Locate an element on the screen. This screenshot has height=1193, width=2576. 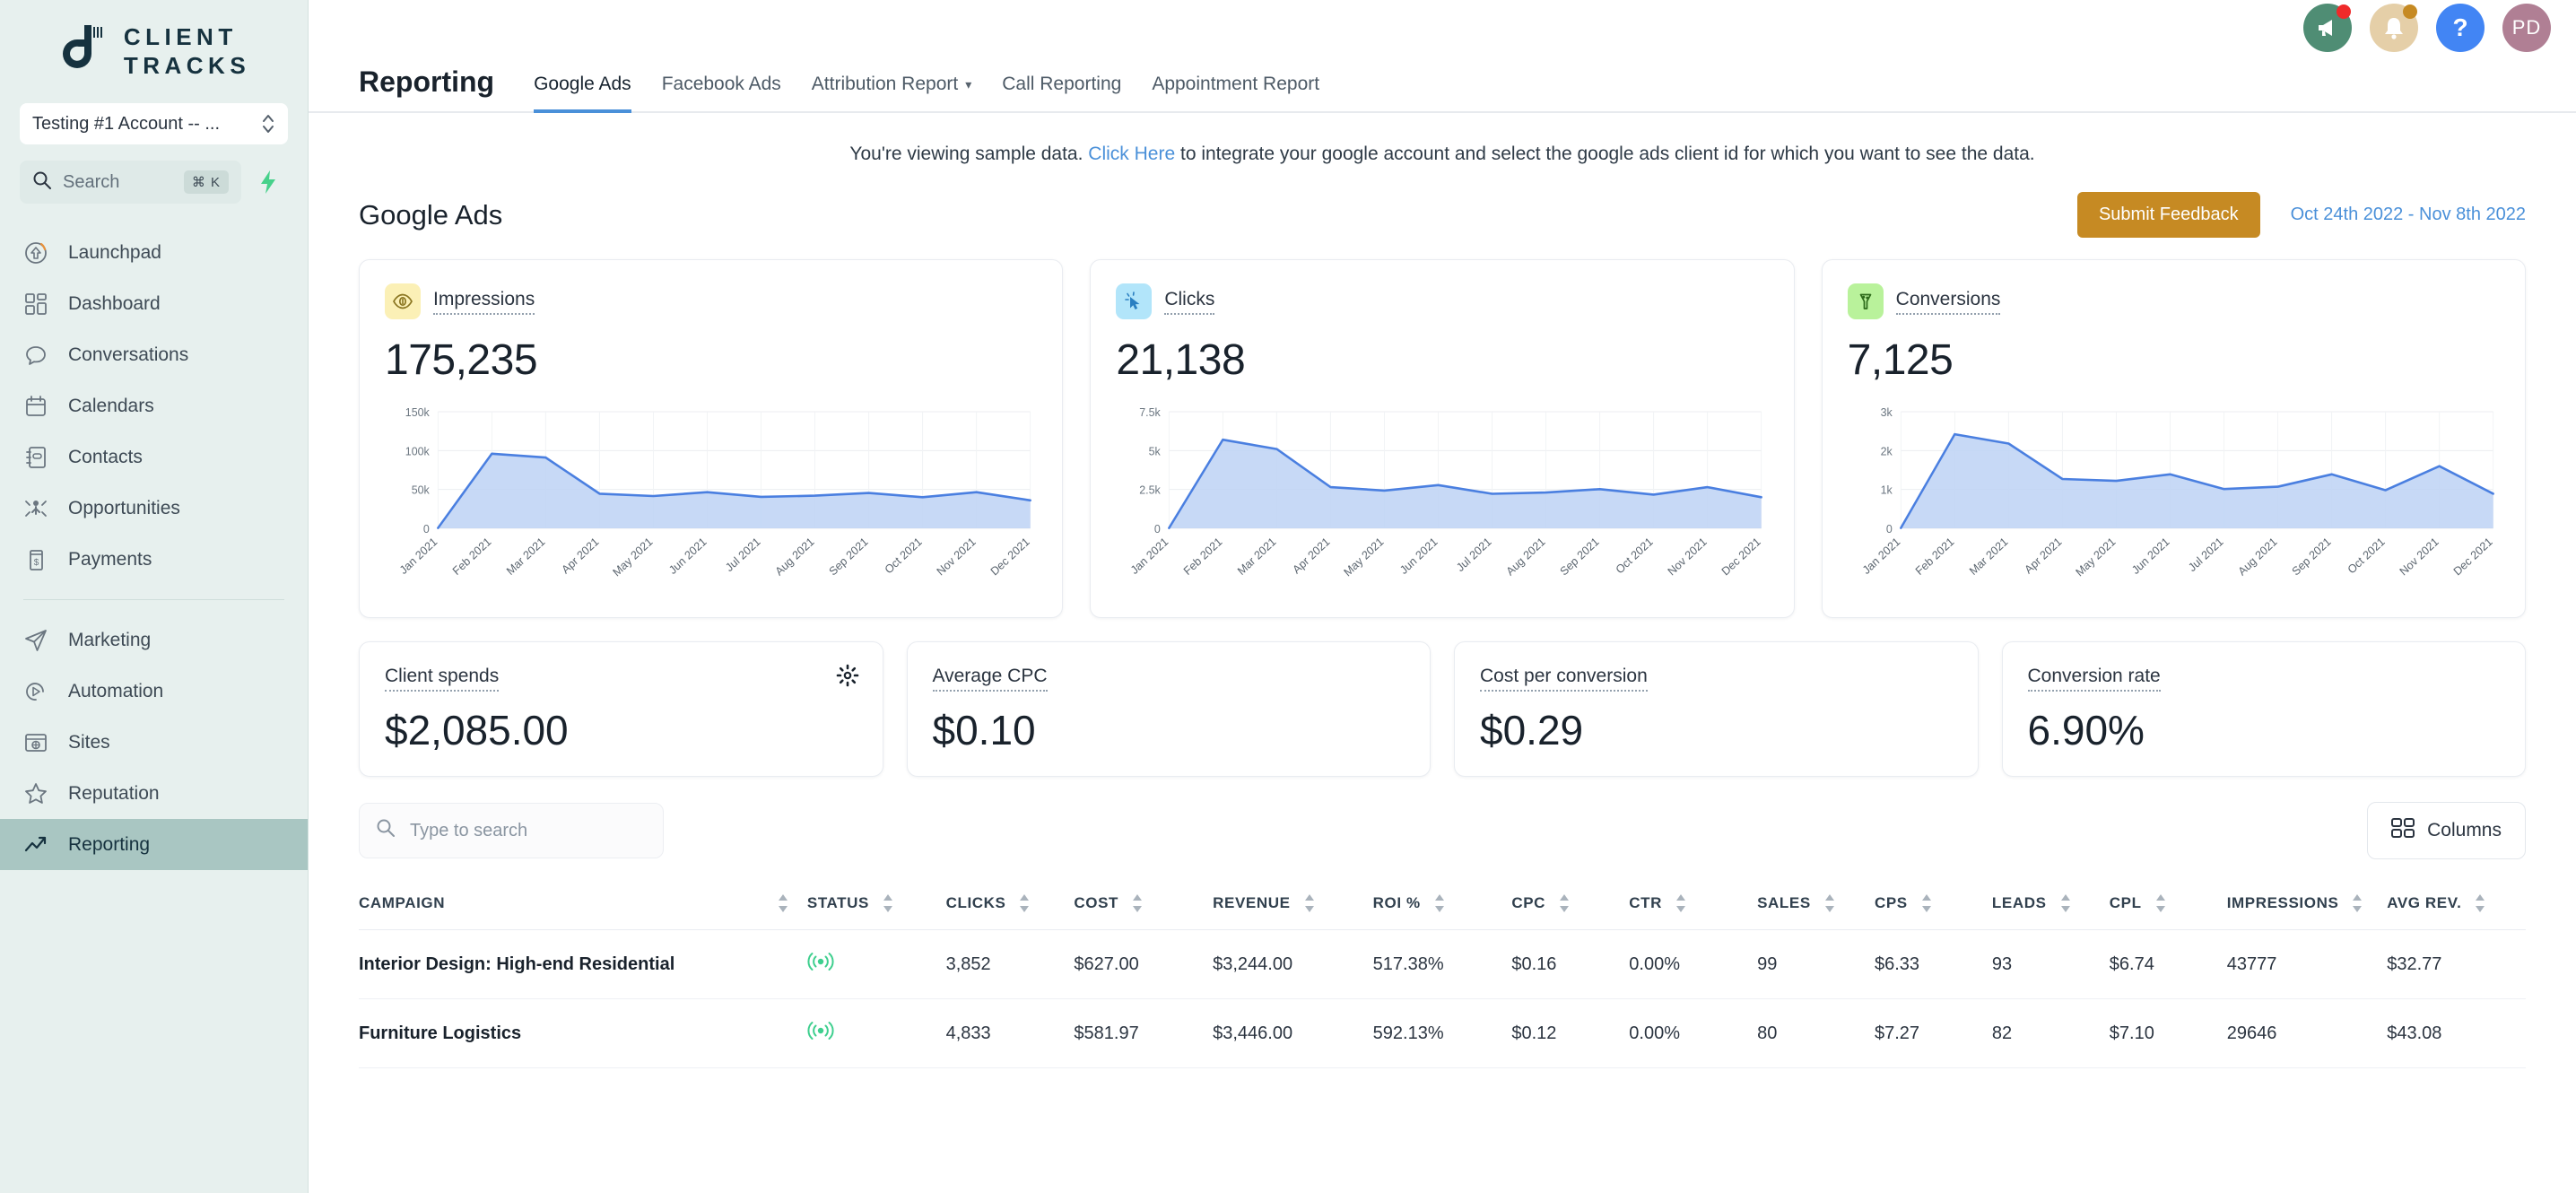
table-header-clicks: CLICKS is located at coordinates (1010, 905).